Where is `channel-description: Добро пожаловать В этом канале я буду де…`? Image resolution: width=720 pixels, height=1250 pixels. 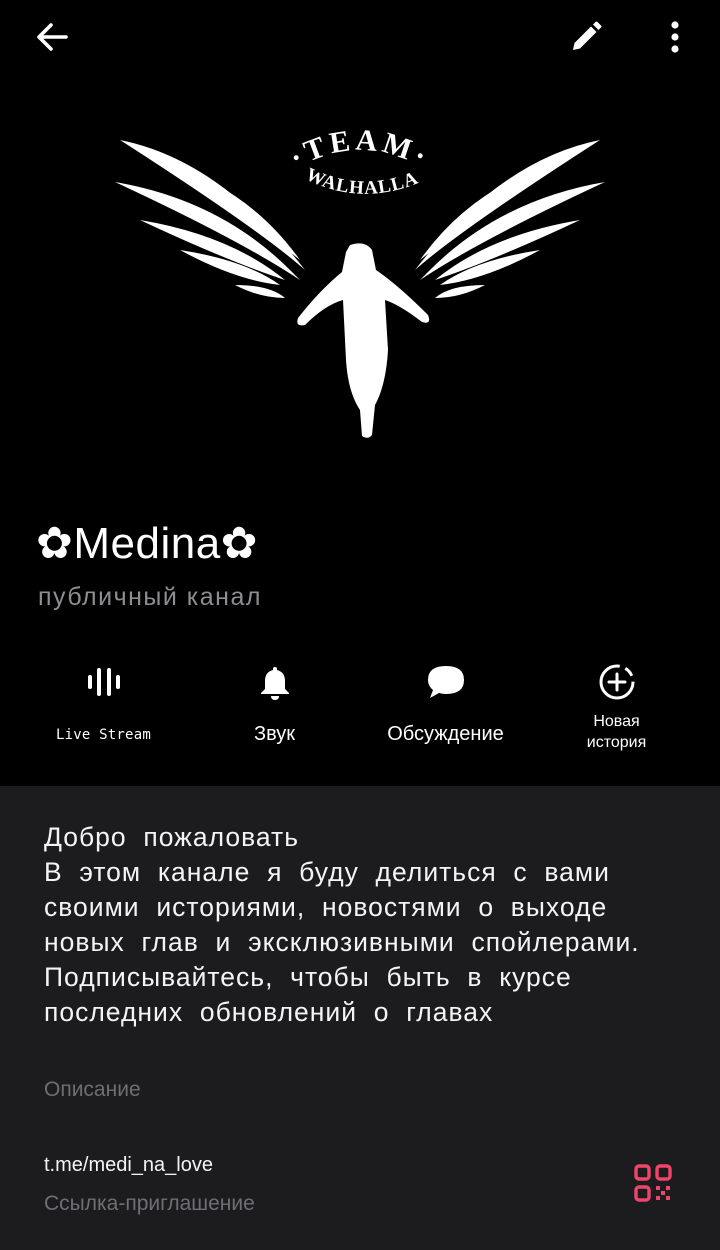
channel-description: Добро пожаловать В этом канале я буду де… is located at coordinates (349, 925).